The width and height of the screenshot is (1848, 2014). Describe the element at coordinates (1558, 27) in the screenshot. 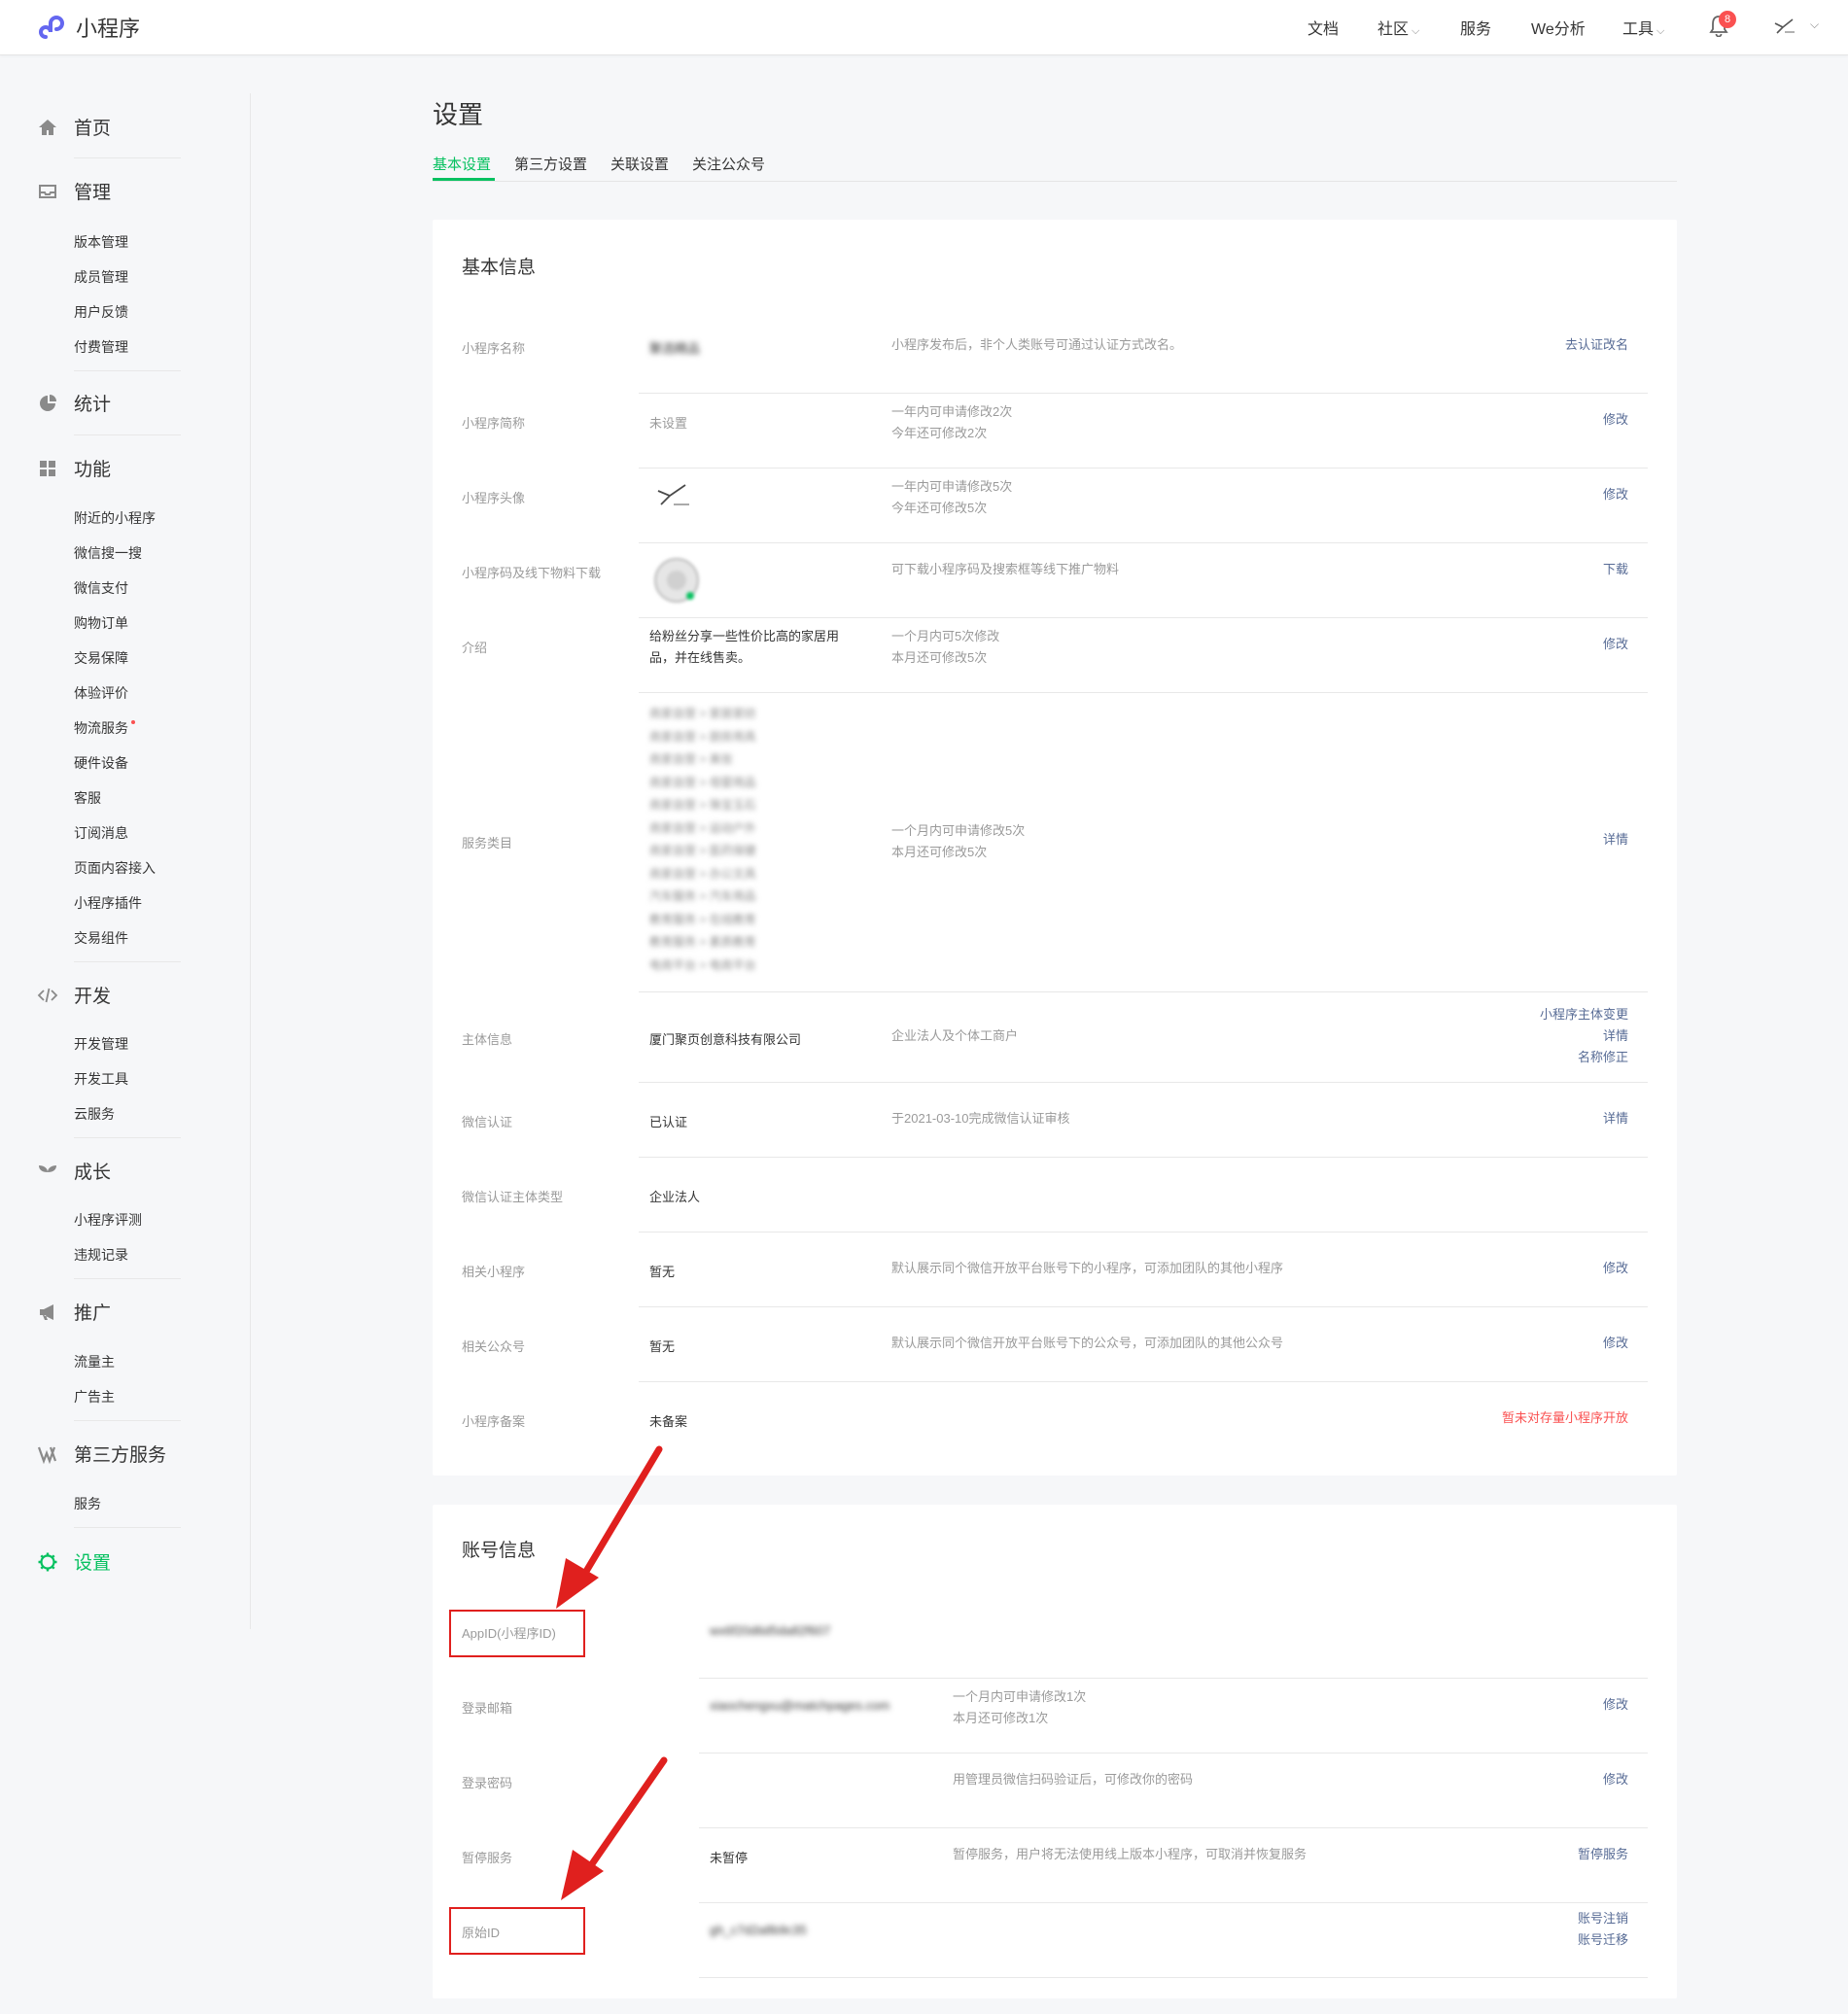

I see `nav-we-analysis: We分析` at that location.